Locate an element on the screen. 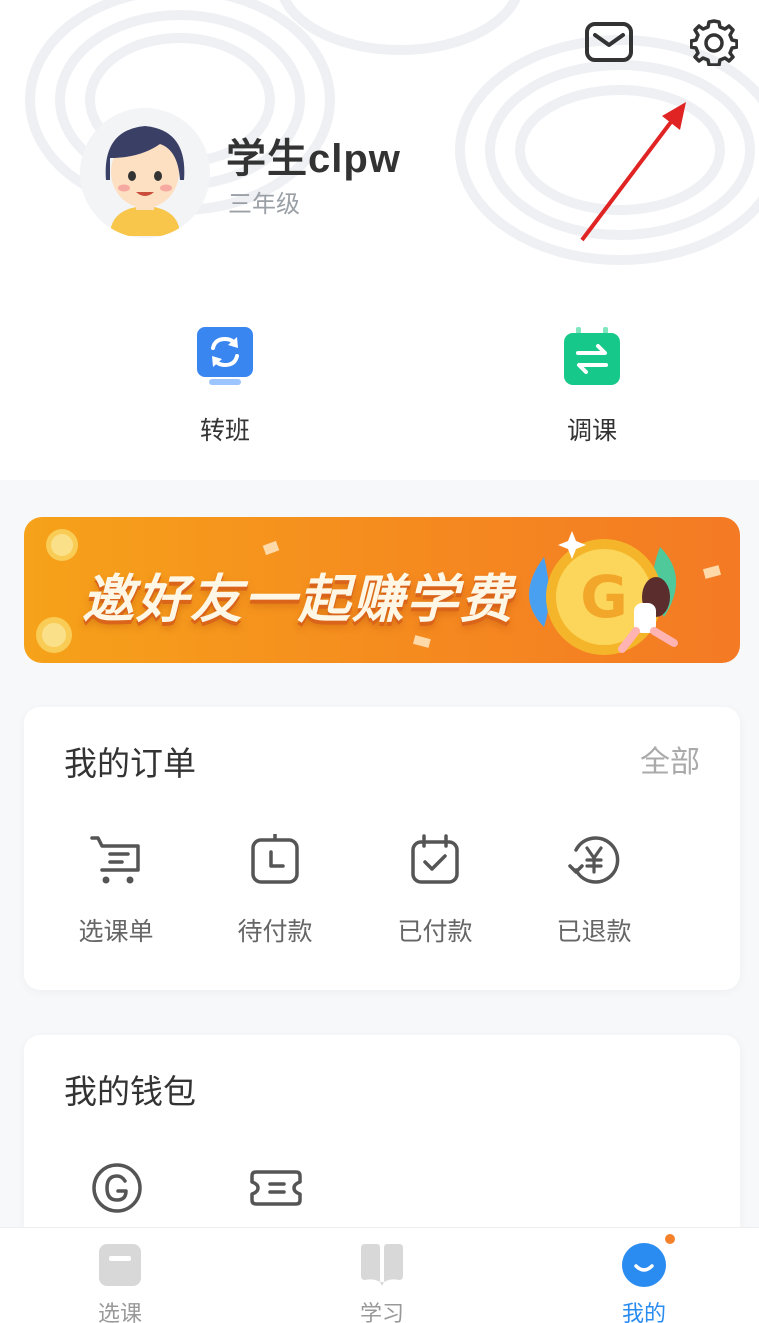 The width and height of the screenshot is (759, 1323). swap-class-icon is located at coordinates (225, 356).